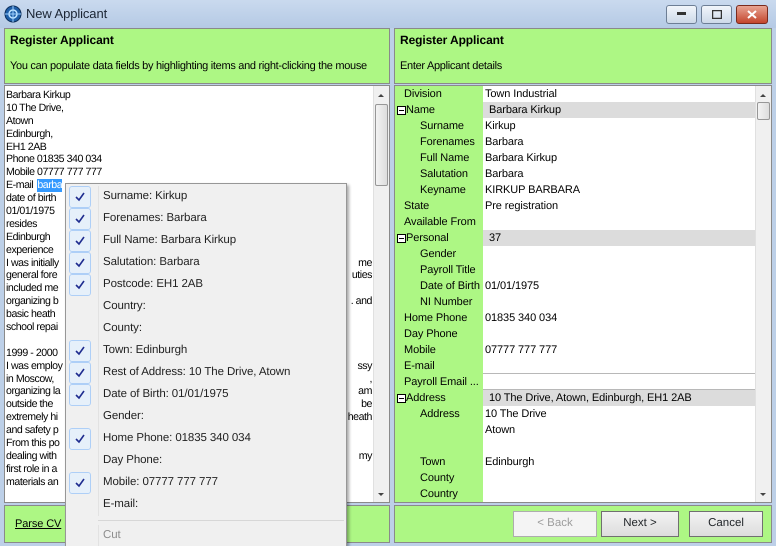 The width and height of the screenshot is (776, 546). I want to click on cv-text-line: am, so click(365, 391).